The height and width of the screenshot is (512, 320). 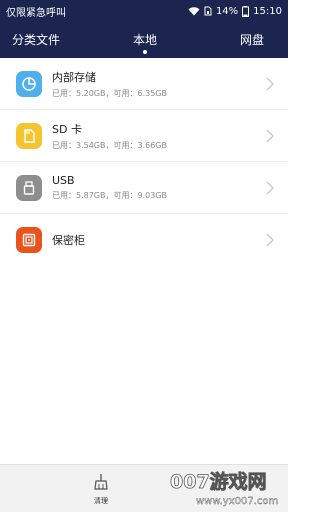 What do you see at coordinates (109, 145) in the screenshot?
I see `item-usage: 已用：3.54GB，可用：3.66GB` at bounding box center [109, 145].